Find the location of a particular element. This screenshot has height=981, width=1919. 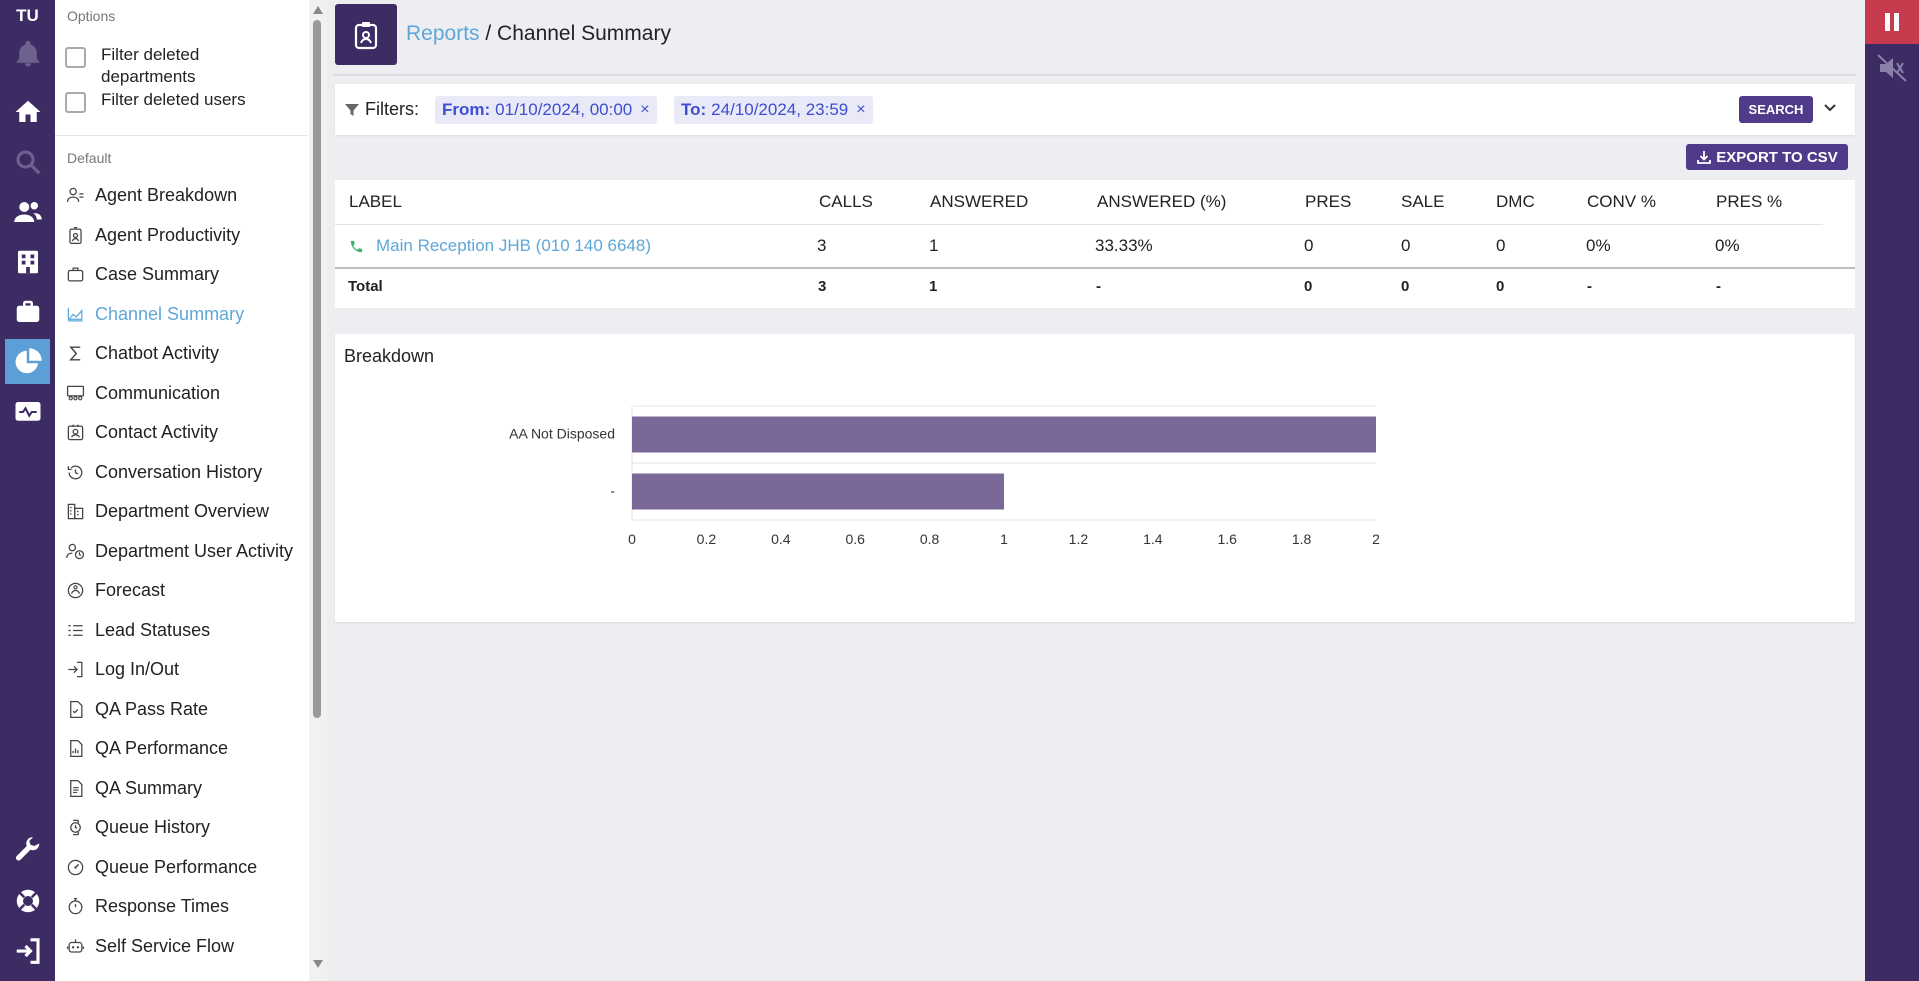

sidebar-item-agent-productivity: Agent Productivity is located at coordinates (181, 236).